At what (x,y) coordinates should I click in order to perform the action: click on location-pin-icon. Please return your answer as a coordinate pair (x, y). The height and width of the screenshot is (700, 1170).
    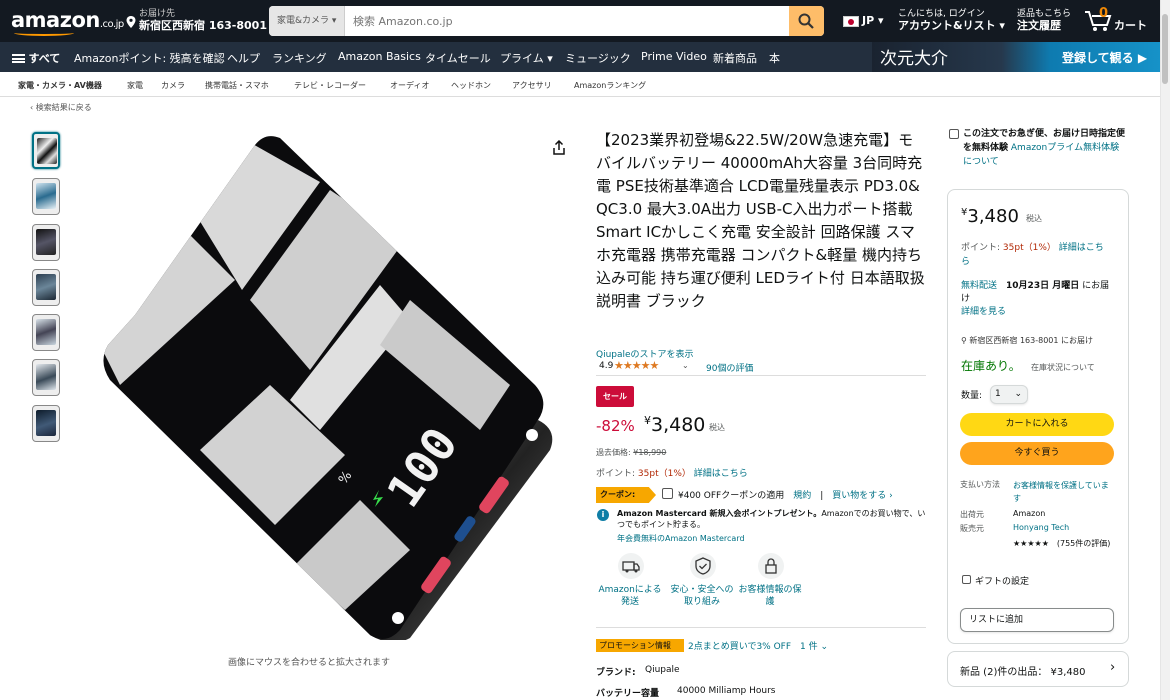
    Looking at the image, I should click on (131, 23).